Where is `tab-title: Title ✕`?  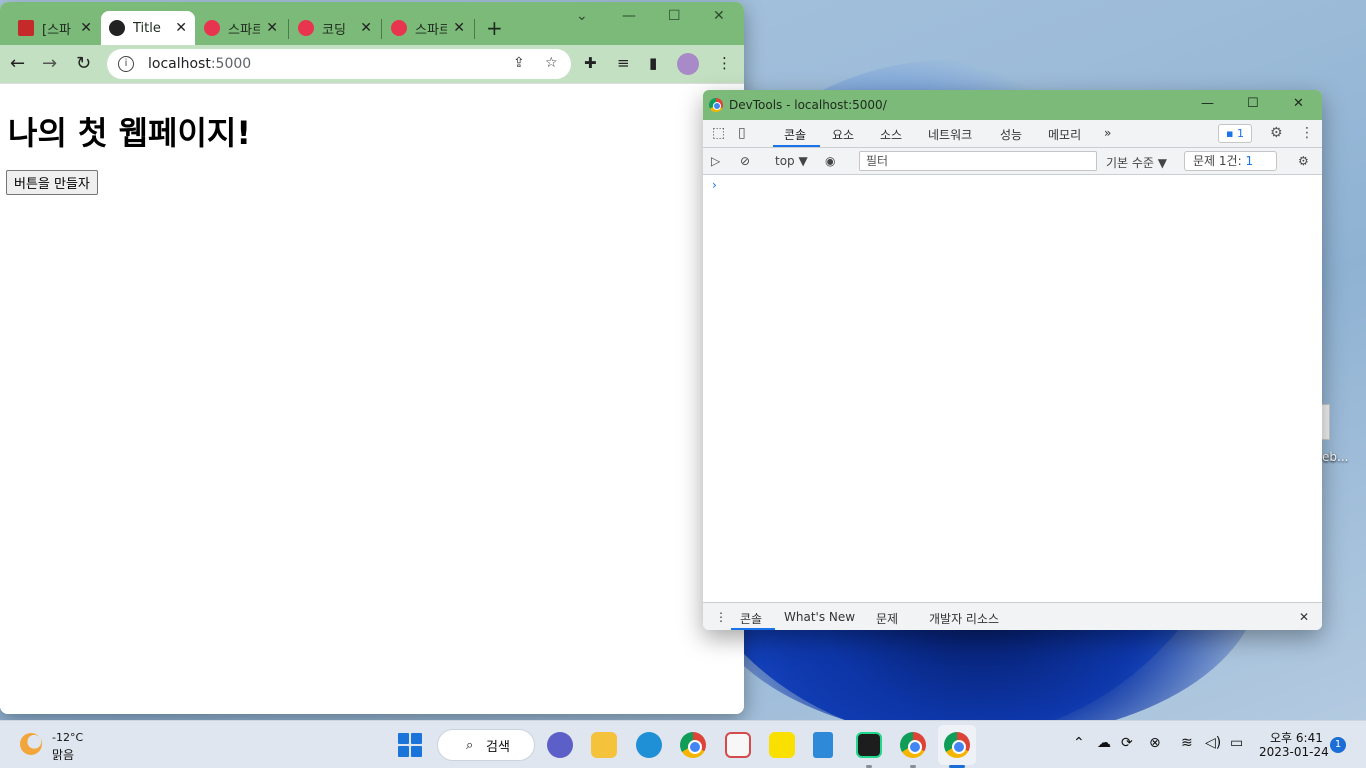
tab-title: Title ✕ is located at coordinates (148, 28).